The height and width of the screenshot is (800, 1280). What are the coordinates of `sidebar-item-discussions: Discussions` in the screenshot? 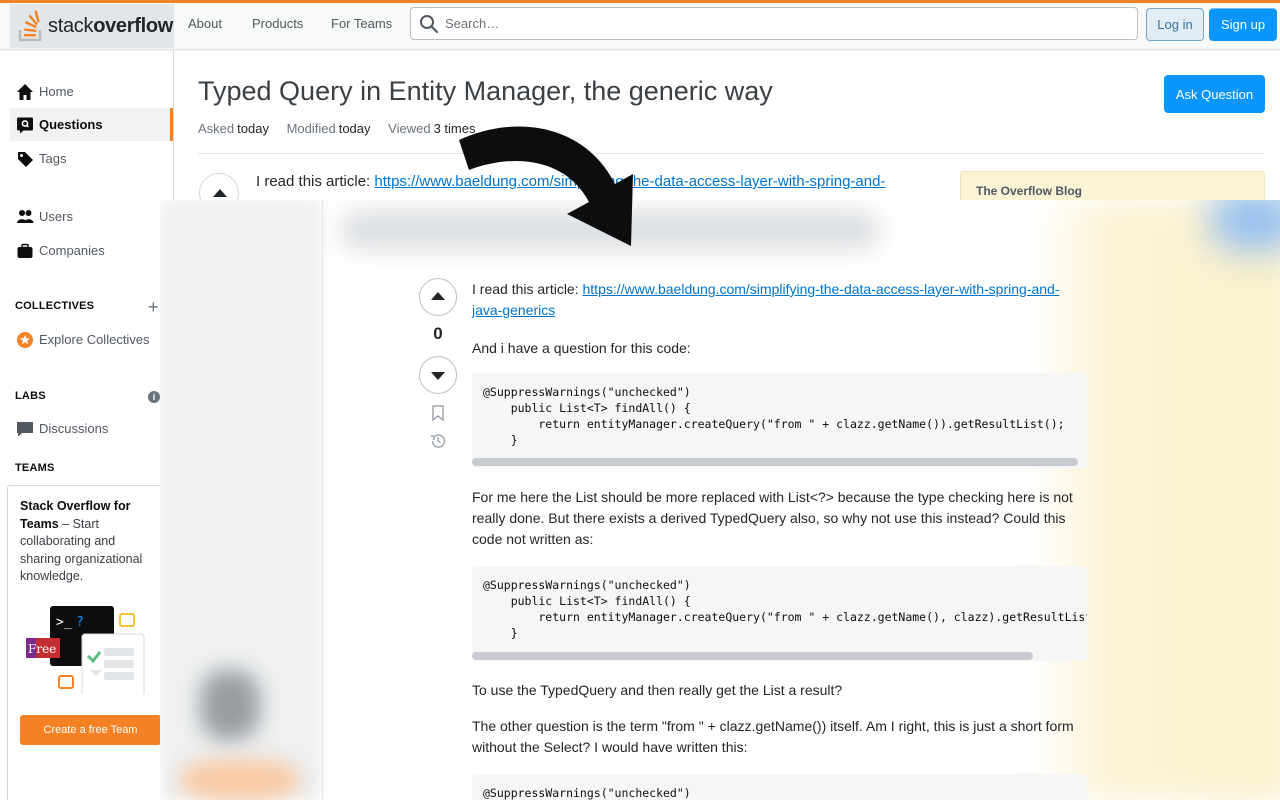 It's located at (91, 428).